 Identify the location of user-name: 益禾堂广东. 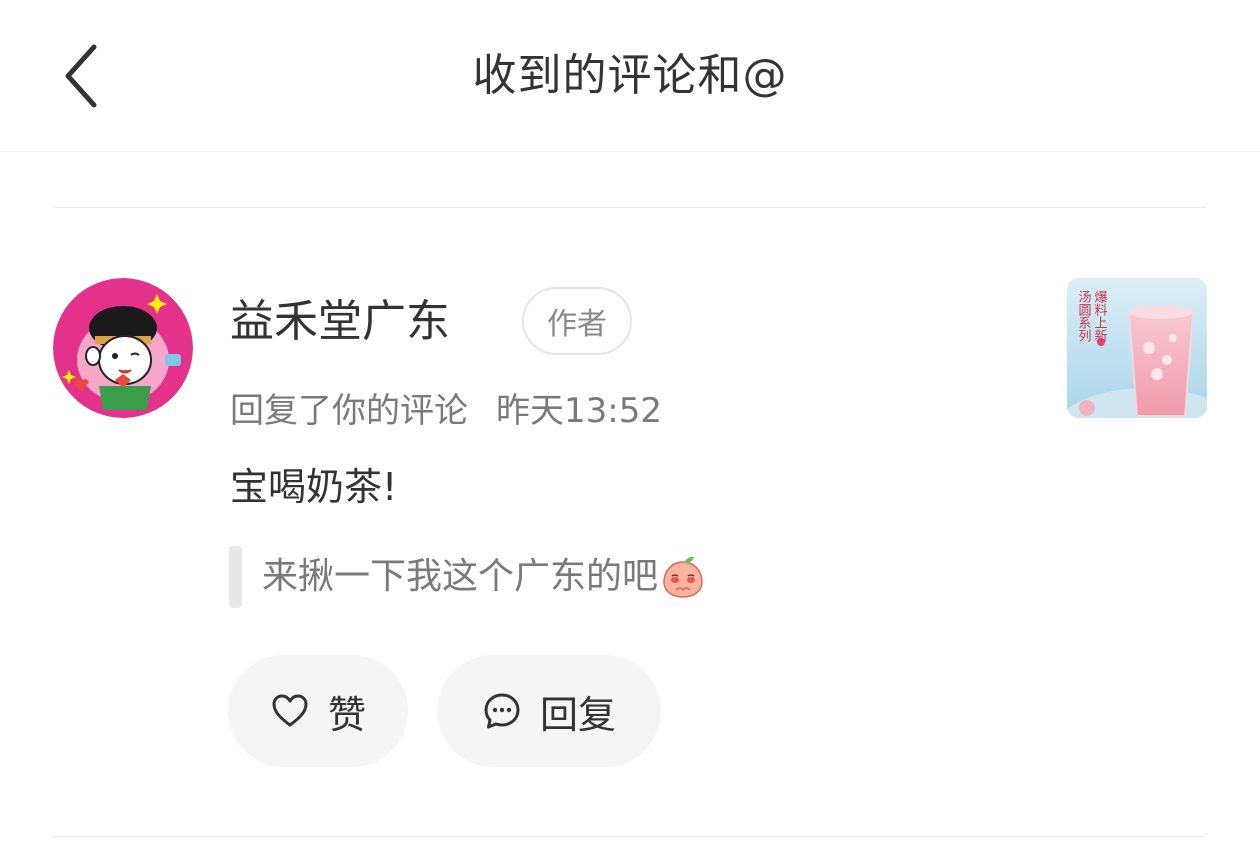
(340, 322).